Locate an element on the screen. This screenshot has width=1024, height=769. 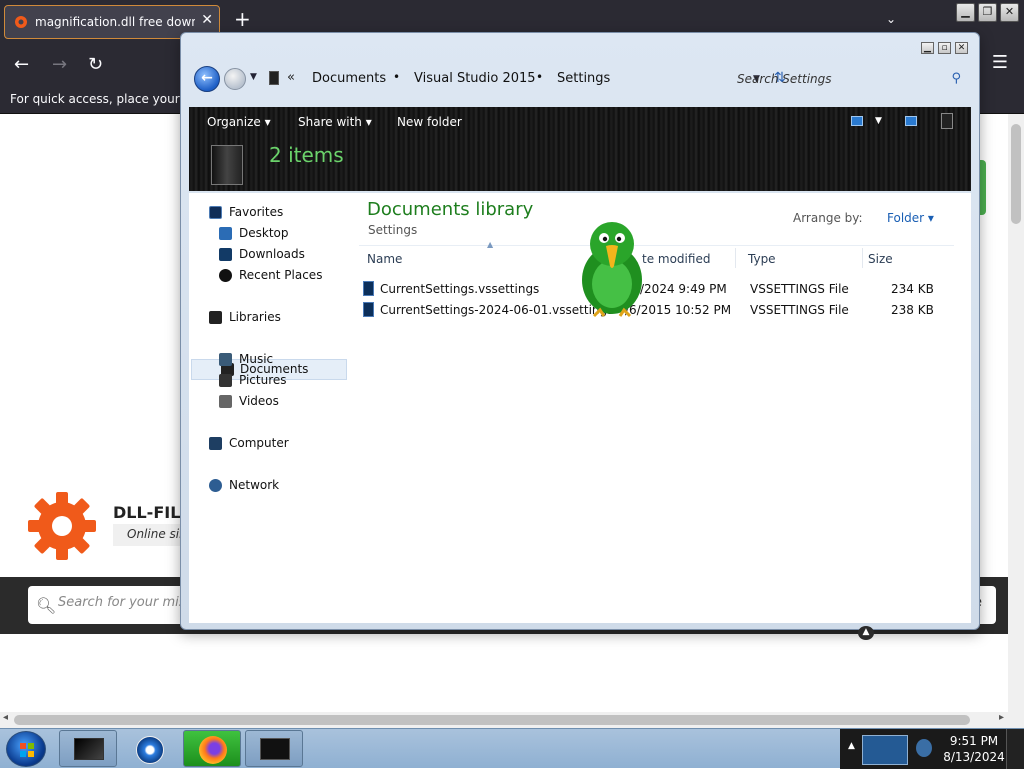
black-folder-icon is located at coordinates (89, 749).